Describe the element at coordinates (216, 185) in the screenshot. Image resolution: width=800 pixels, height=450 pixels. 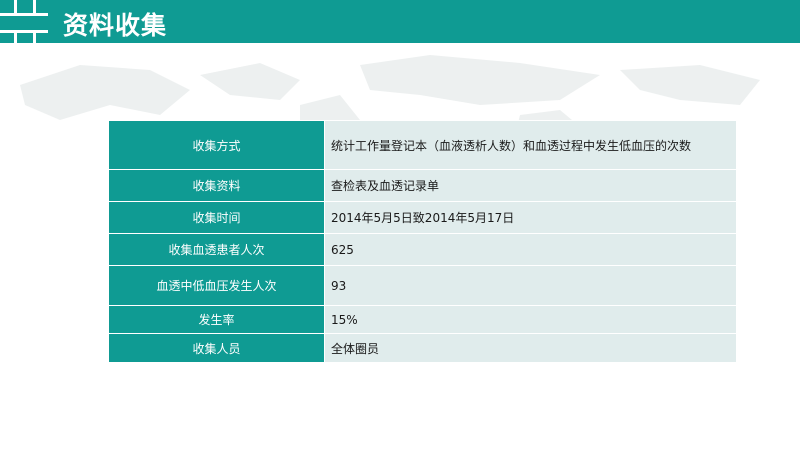
I see `row-label: 收集资料` at that location.